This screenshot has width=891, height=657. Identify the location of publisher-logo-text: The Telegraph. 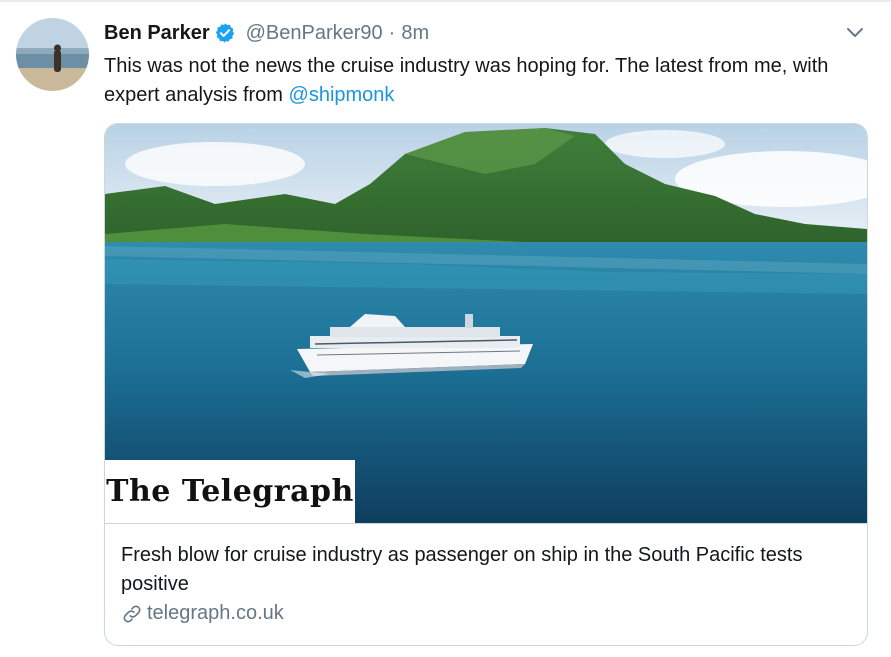
(230, 491).